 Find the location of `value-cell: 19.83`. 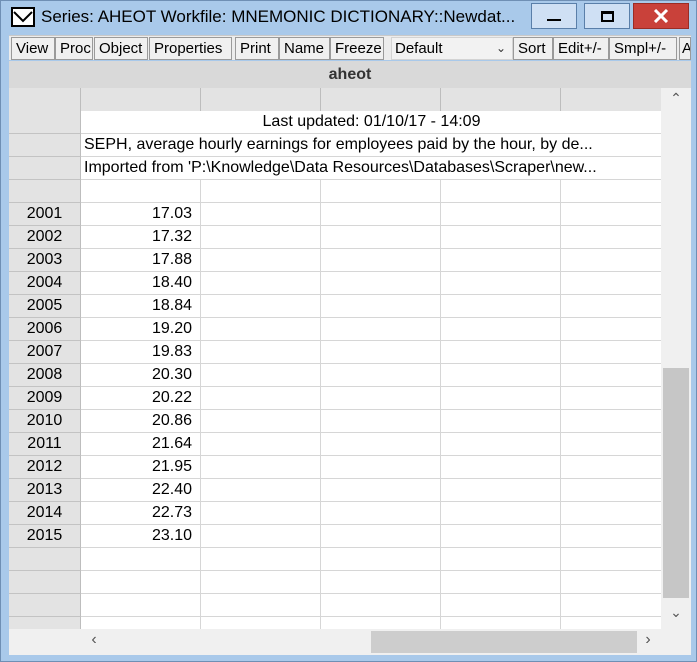

value-cell: 19.83 is located at coordinates (139, 352).